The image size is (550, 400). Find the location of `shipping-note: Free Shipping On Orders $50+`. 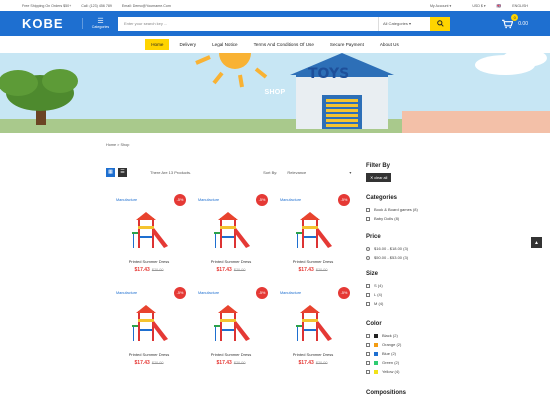

shipping-note: Free Shipping On Orders $50+ is located at coordinates (47, 5).